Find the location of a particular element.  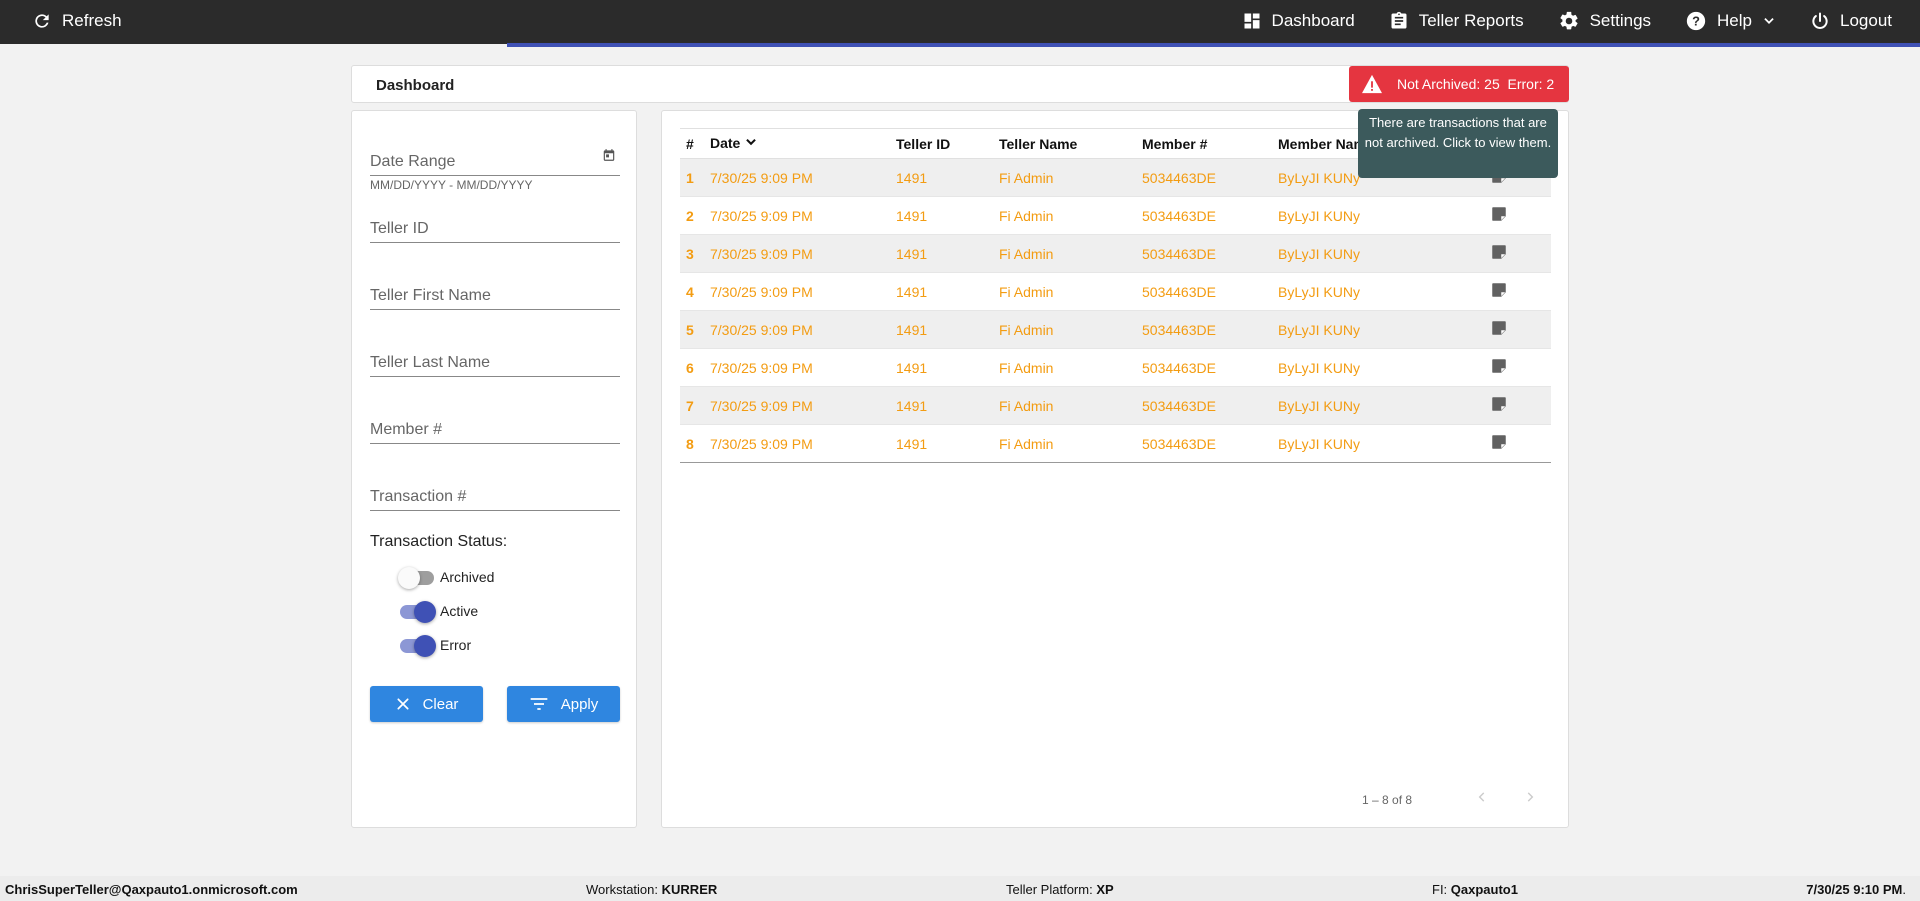

column-header-date: Date is located at coordinates (797, 143).